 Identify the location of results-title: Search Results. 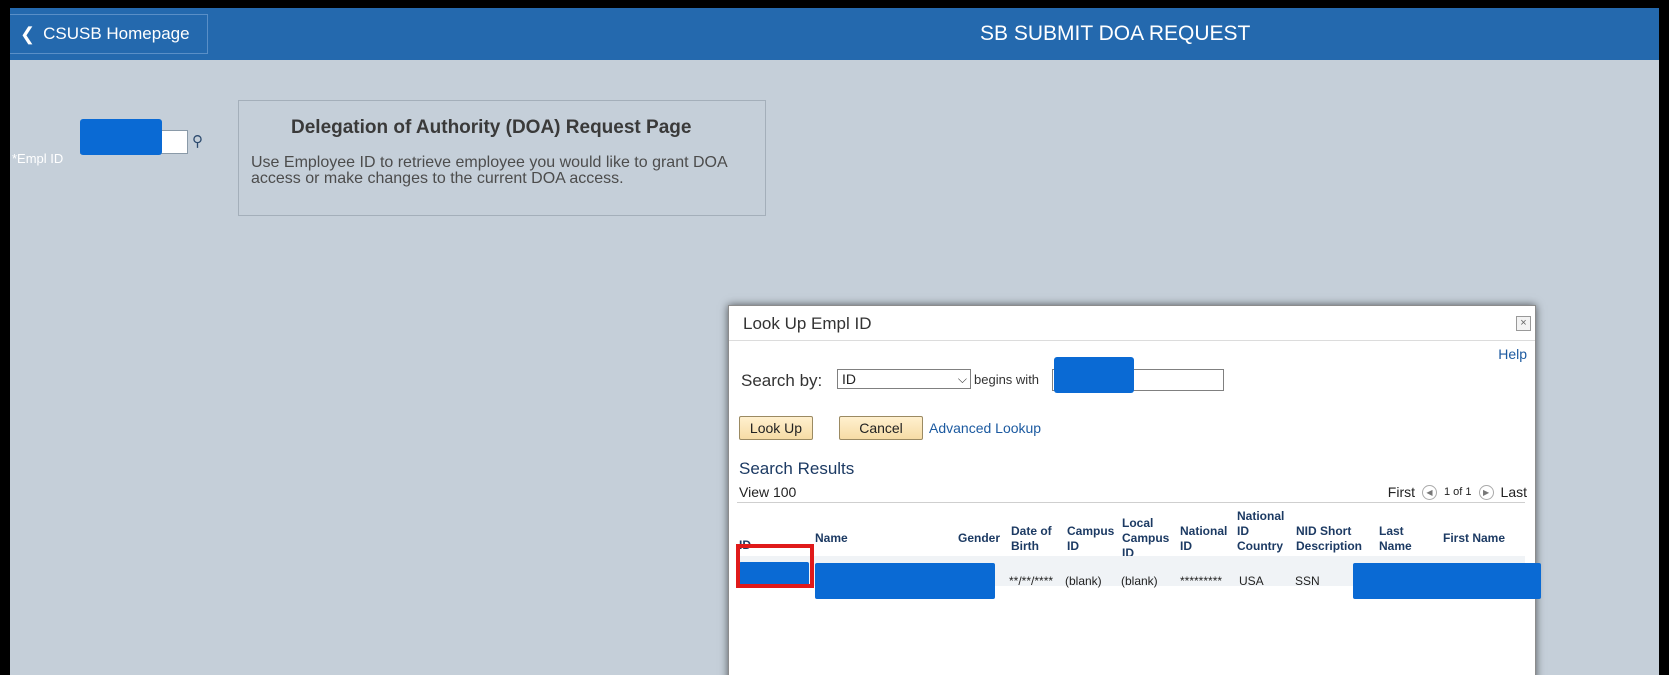
(797, 468).